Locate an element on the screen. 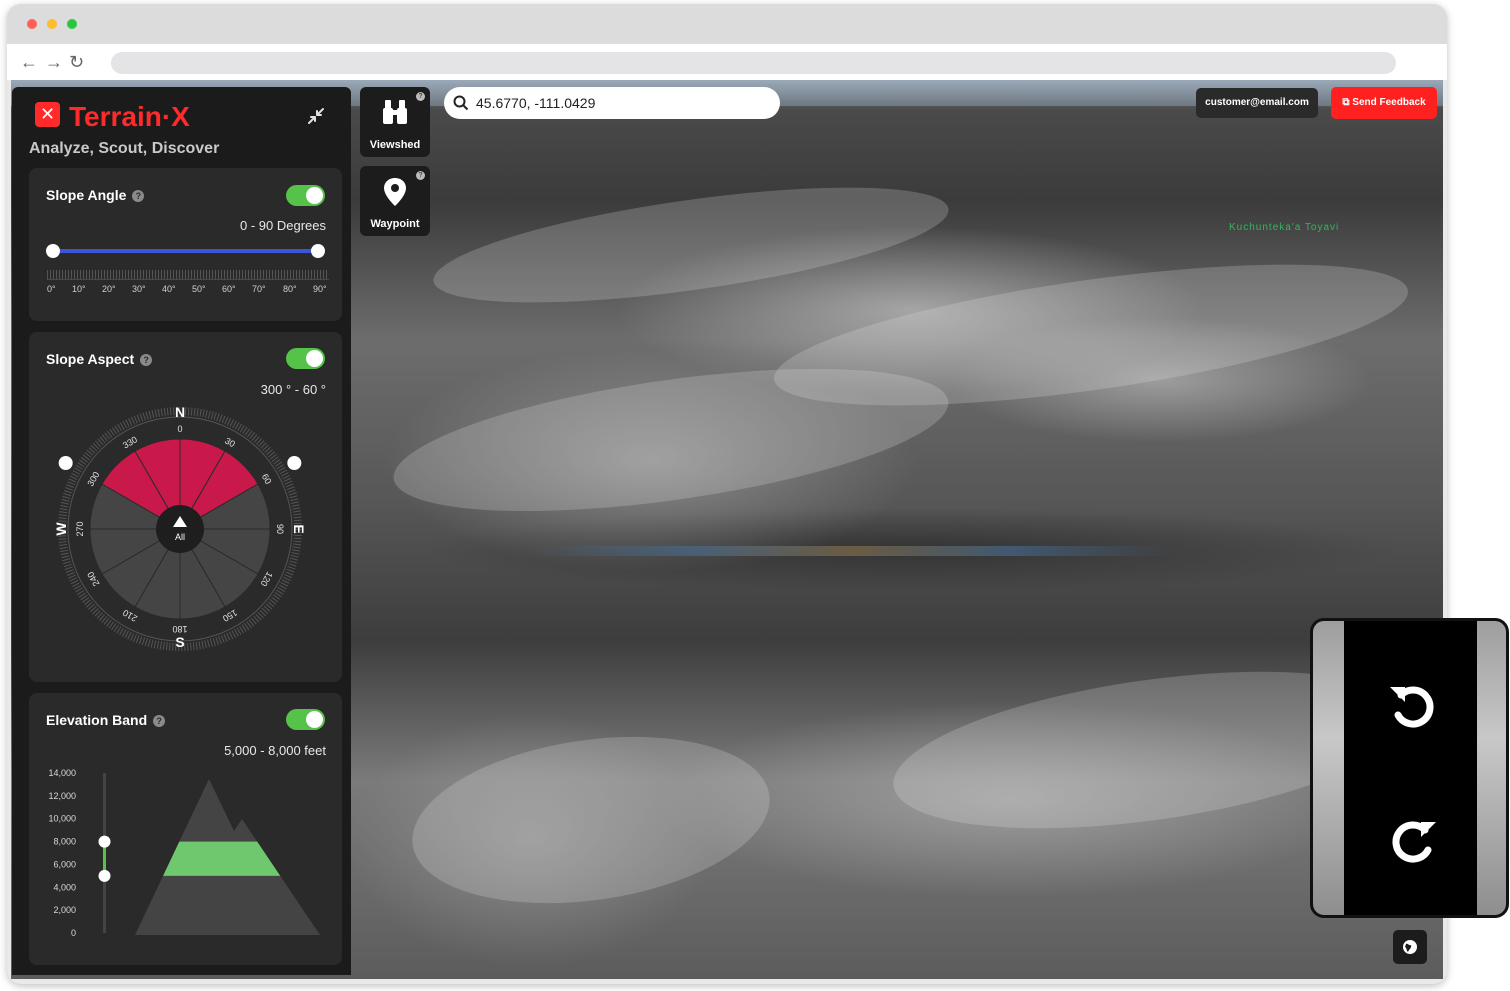 The width and height of the screenshot is (1510, 991). binoculars-icon is located at coordinates (395, 112).